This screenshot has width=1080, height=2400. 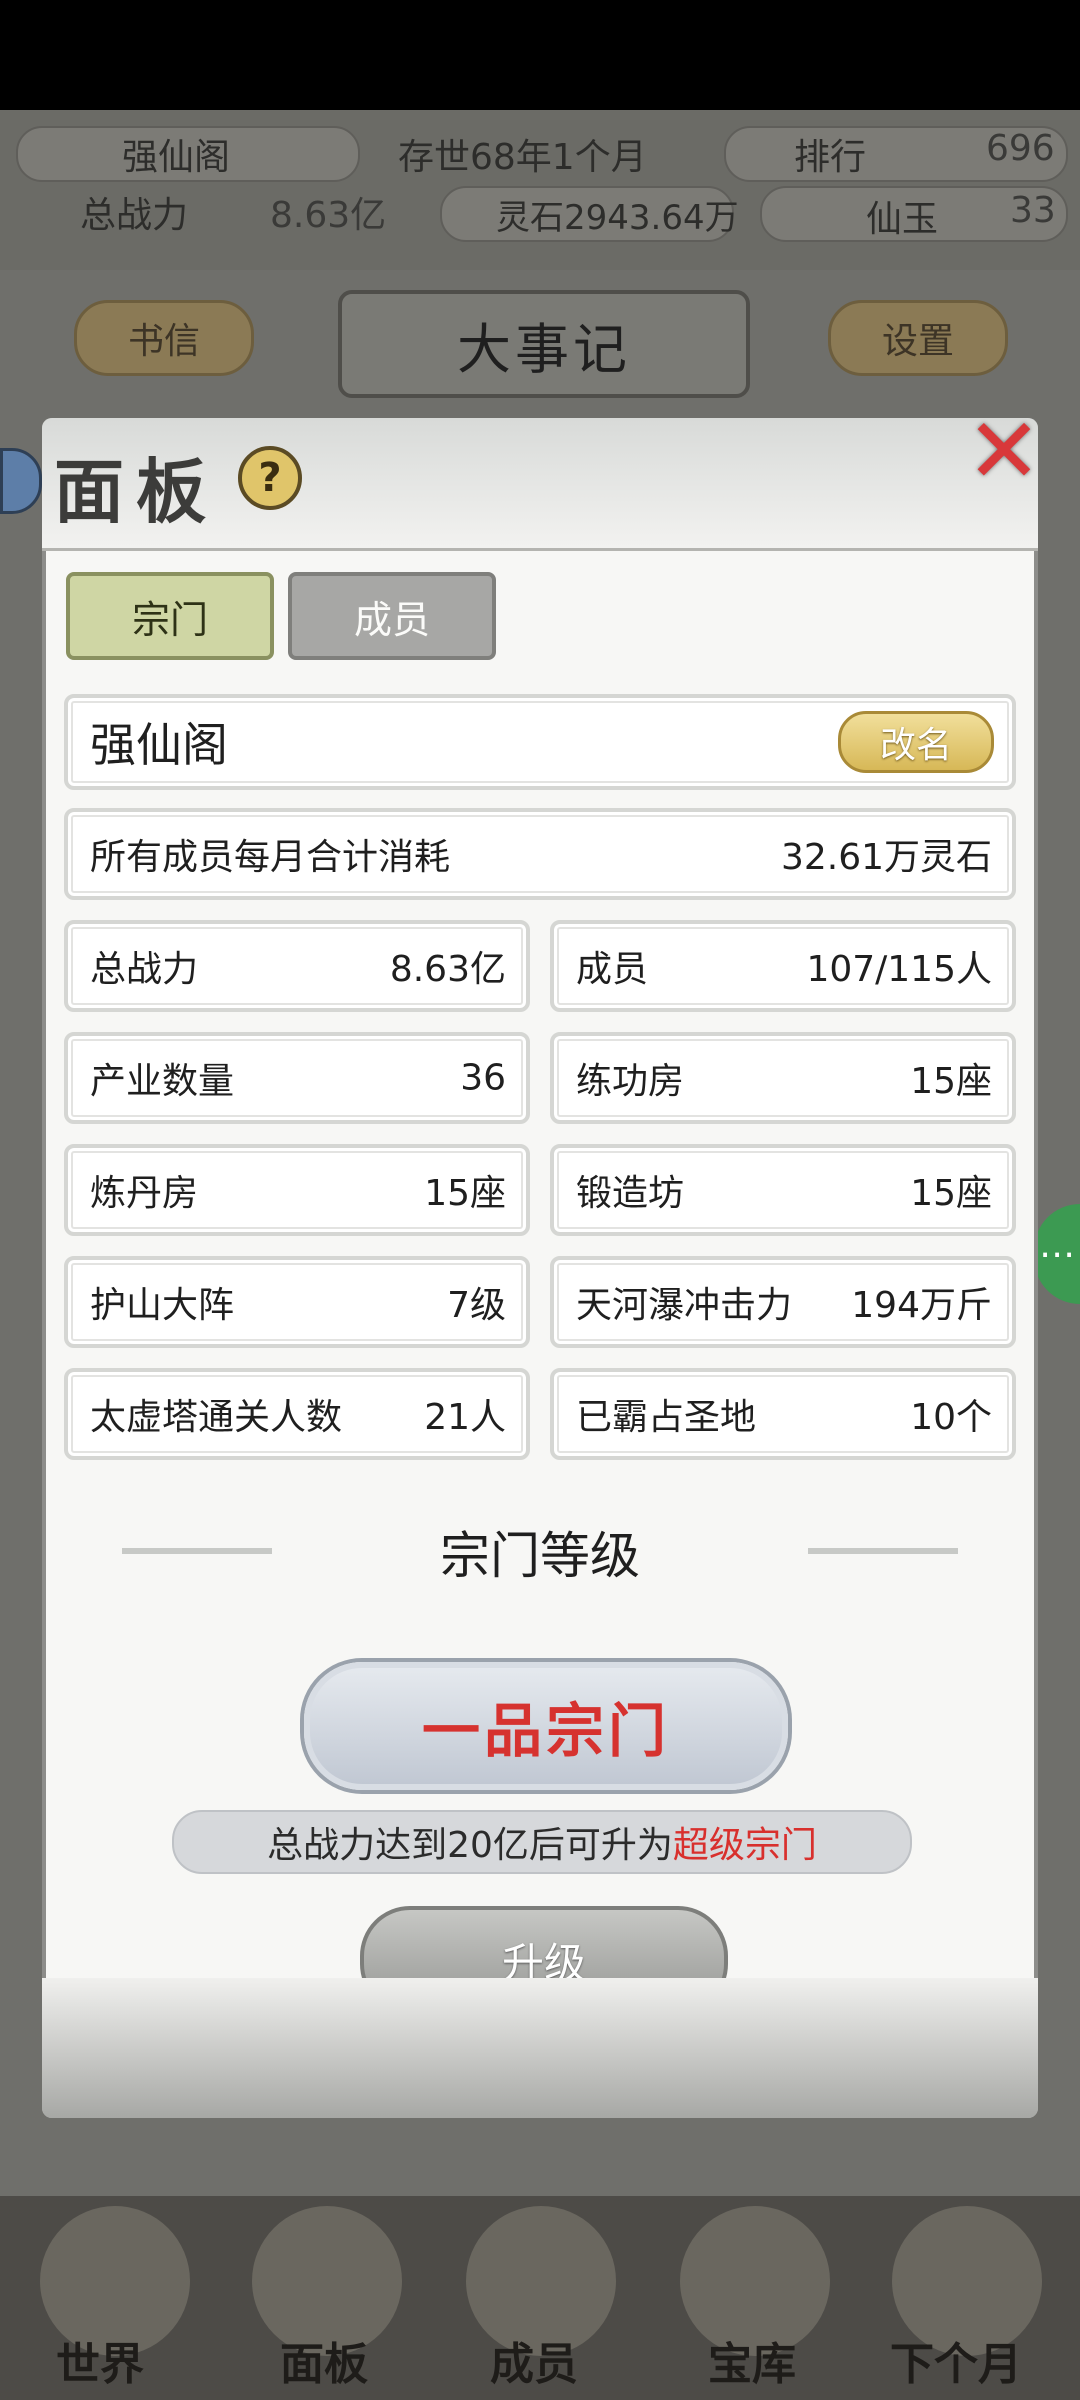 I want to click on nav-members: 成员, so click(x=534, y=2360).